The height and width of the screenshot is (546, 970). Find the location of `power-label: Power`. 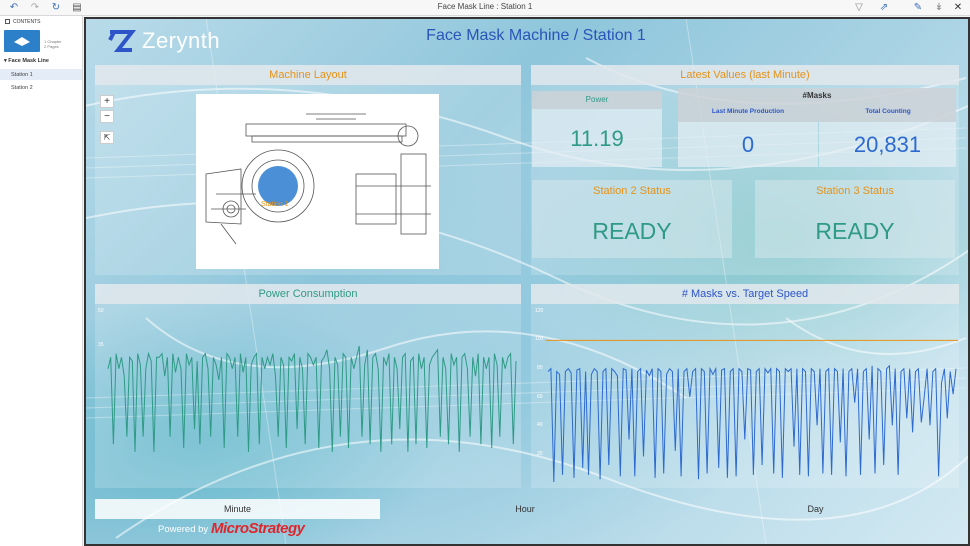

power-label: Power is located at coordinates (597, 100).